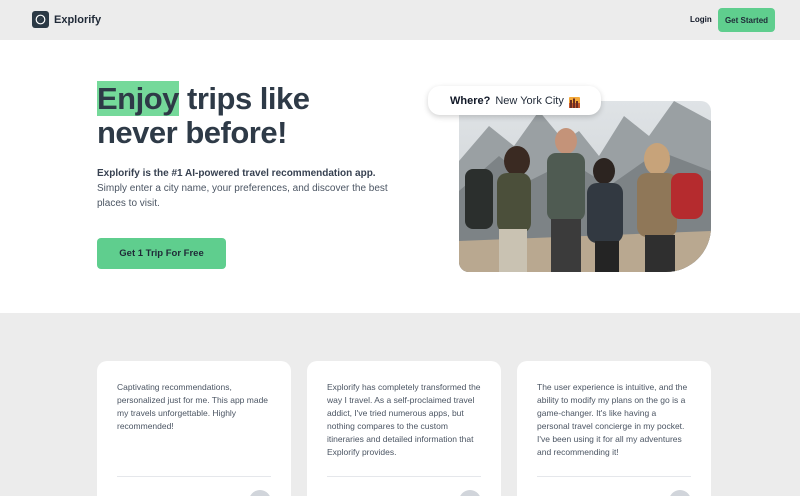 The height and width of the screenshot is (496, 800). What do you see at coordinates (701, 19) in the screenshot?
I see `login-link: Login` at bounding box center [701, 19].